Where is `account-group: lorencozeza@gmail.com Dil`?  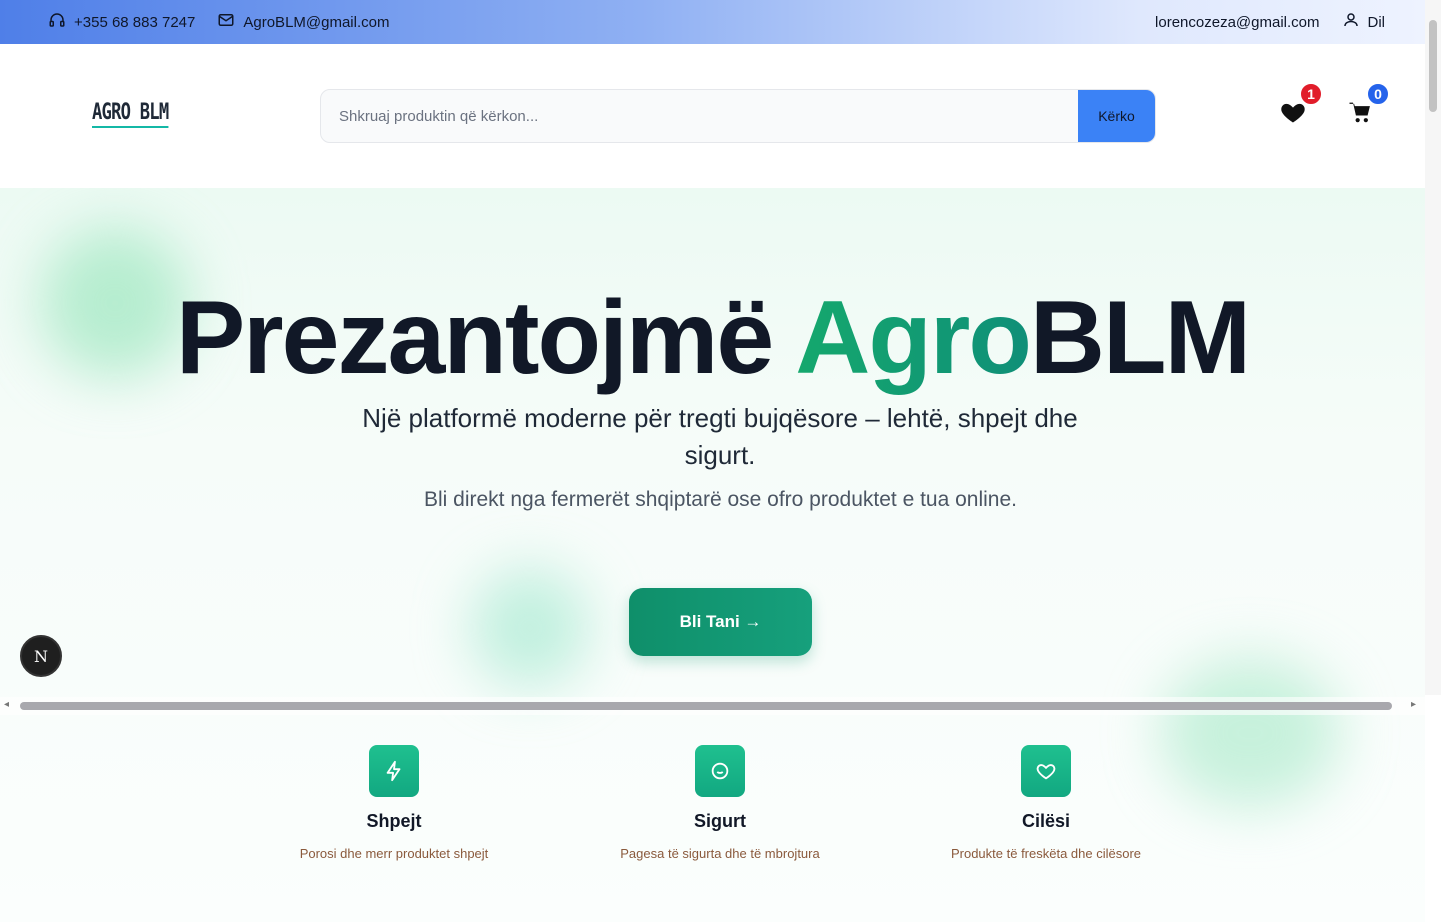 account-group: lorencozeza@gmail.com Dil is located at coordinates (1270, 22).